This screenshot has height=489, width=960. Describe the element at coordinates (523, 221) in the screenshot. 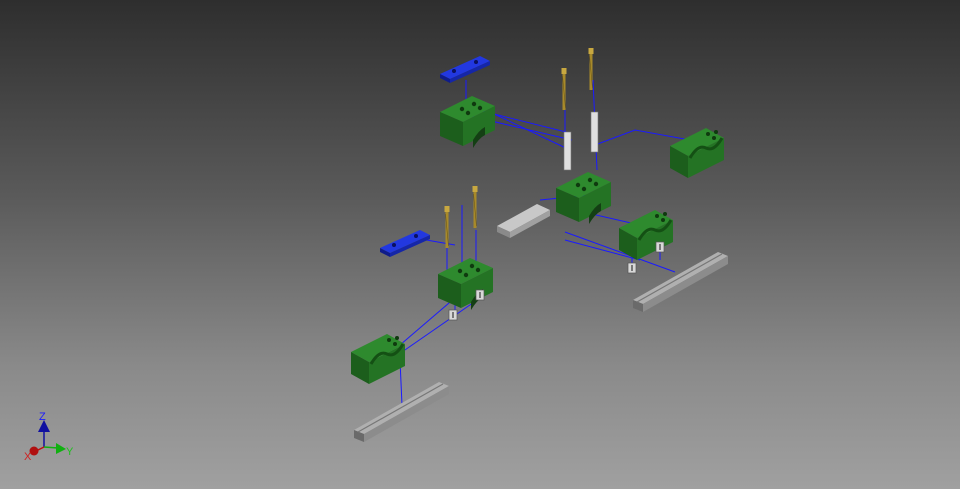

I see `gray-cover-plate` at that location.